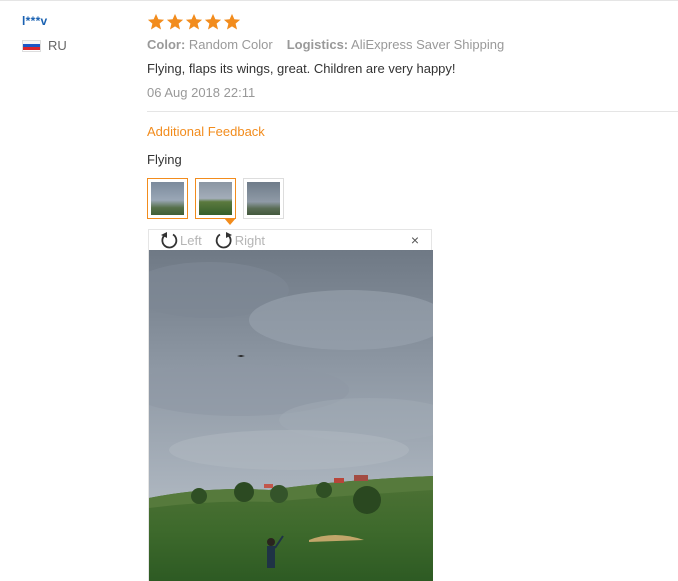  I want to click on rotate-left-icon, so click(169, 240).